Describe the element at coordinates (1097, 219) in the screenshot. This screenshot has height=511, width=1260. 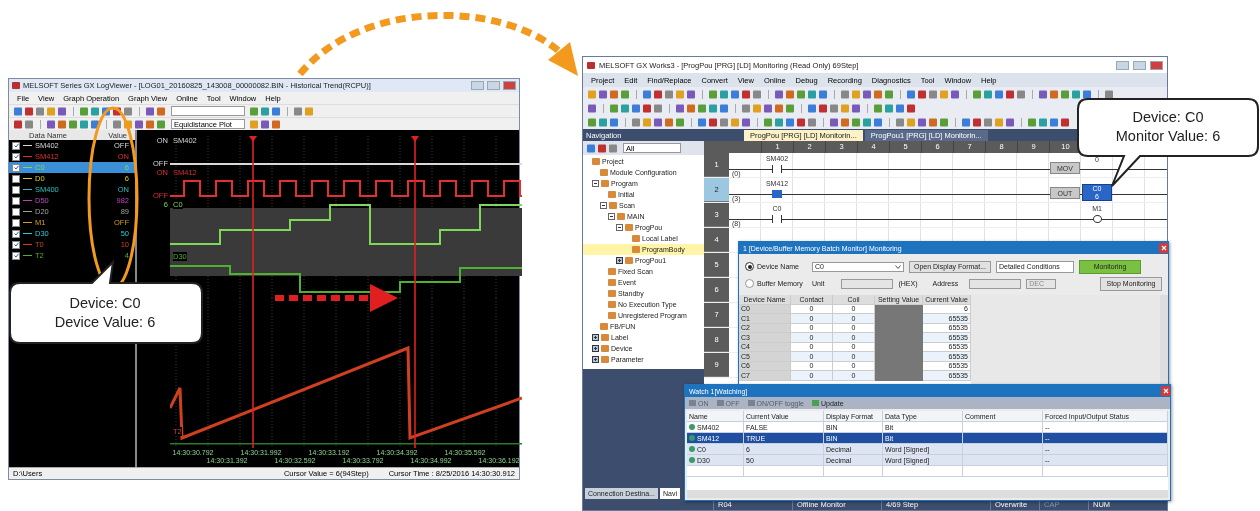
I see `coil-symbol` at that location.